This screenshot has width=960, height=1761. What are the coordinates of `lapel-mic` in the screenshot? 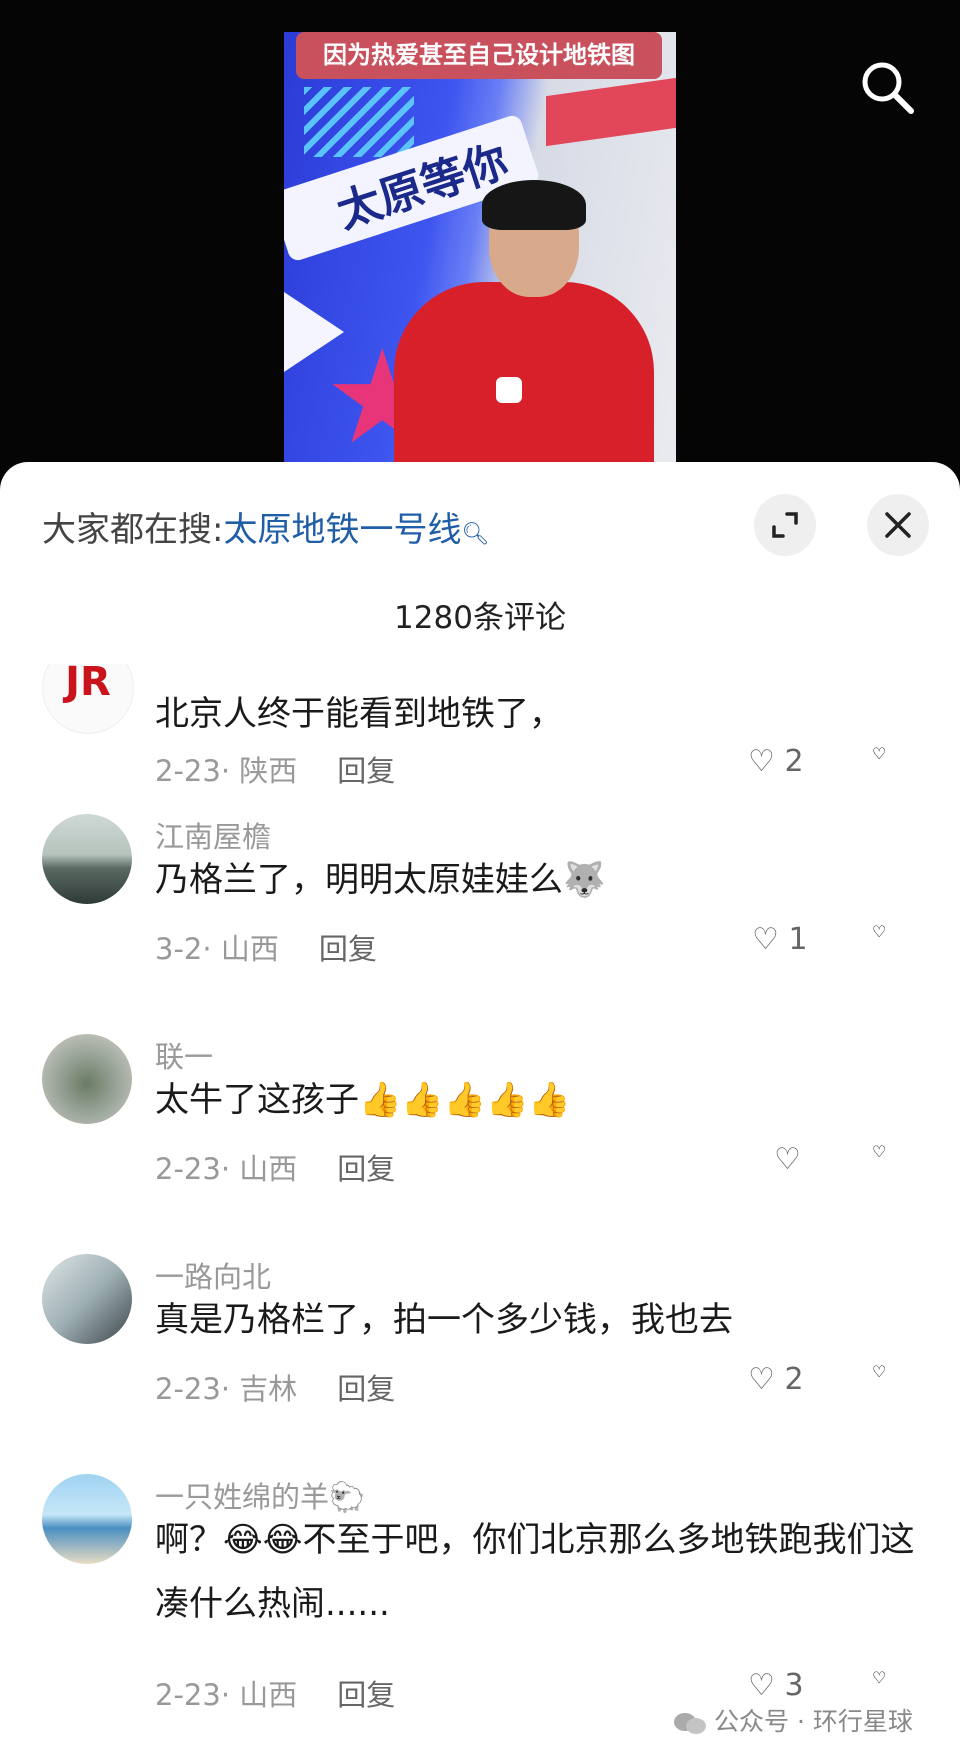 It's located at (509, 390).